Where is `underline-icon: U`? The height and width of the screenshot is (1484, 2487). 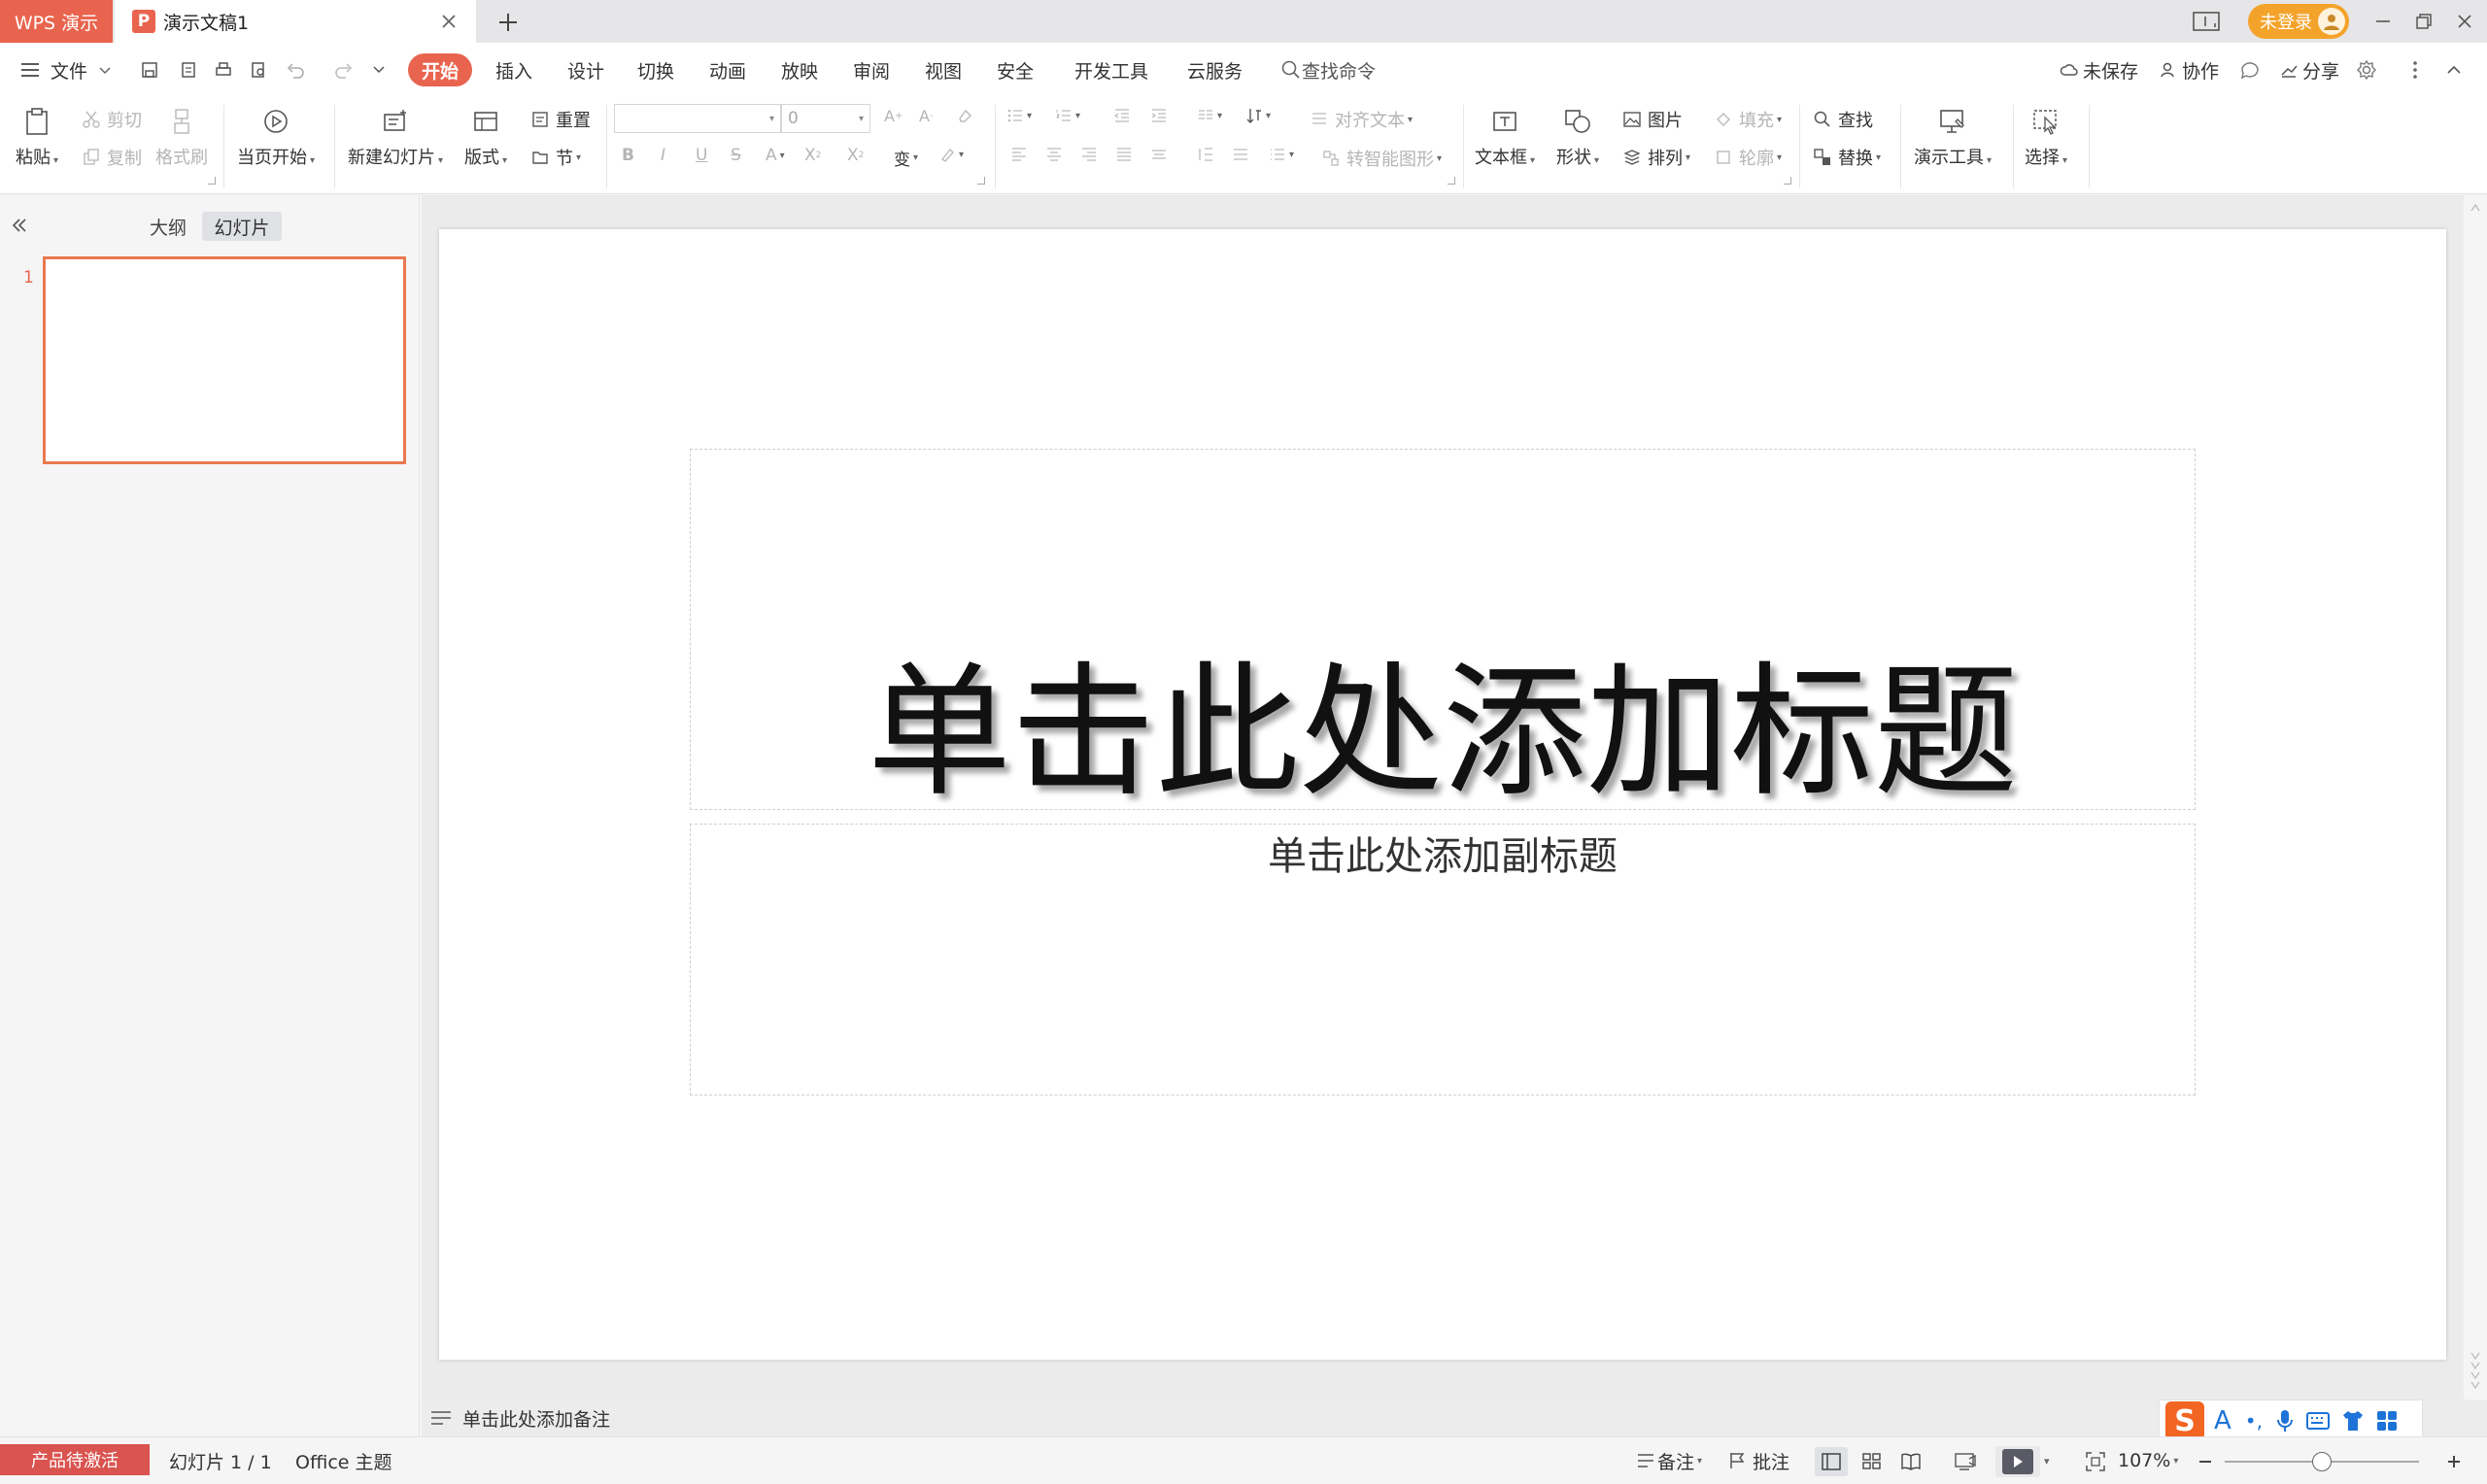
underline-icon: U is located at coordinates (701, 155).